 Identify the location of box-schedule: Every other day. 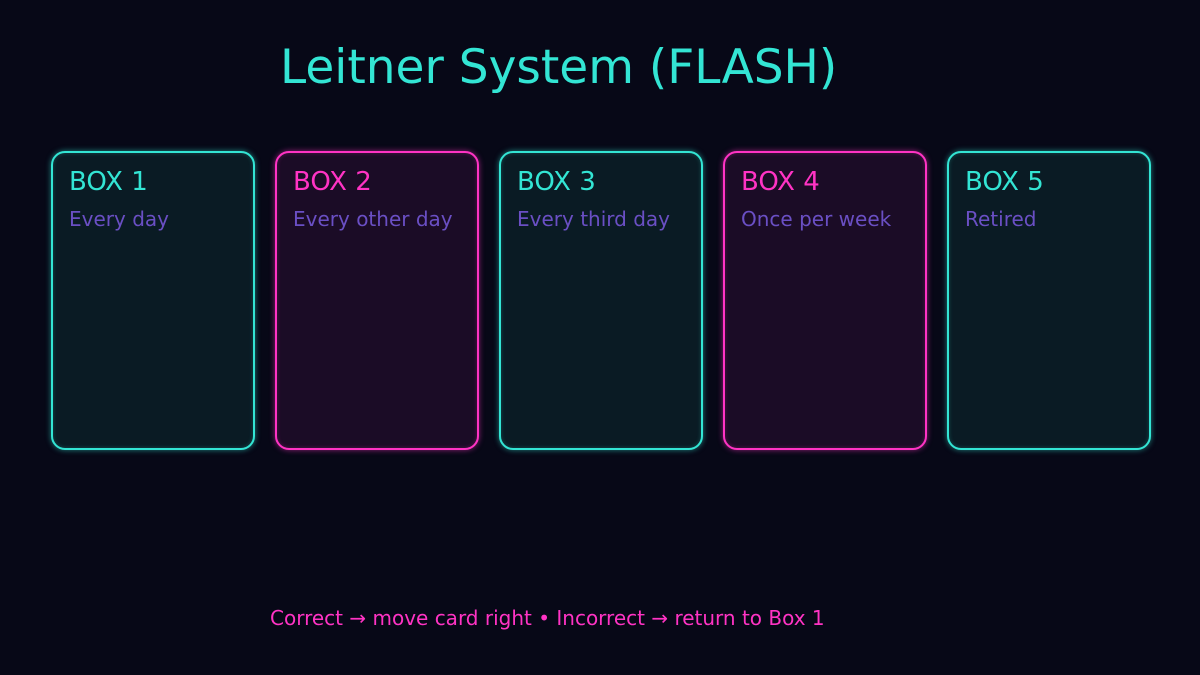
(373, 219).